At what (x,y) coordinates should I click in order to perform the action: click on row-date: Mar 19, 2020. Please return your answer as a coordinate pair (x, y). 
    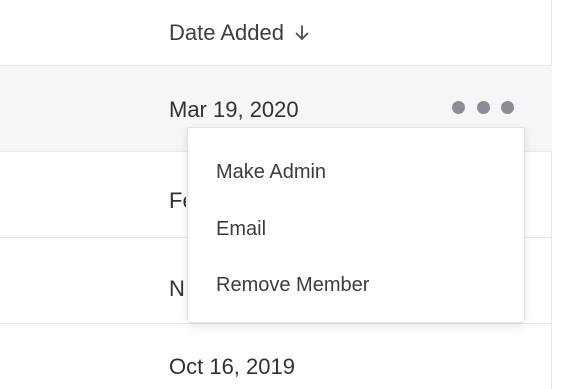
    Looking at the image, I should click on (234, 109).